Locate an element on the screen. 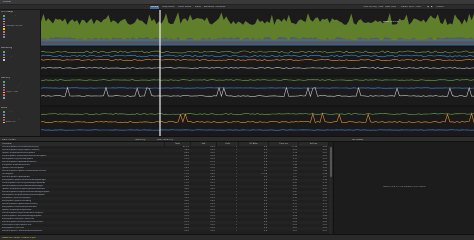 This screenshot has width=474, height=240. legend-label: Vertices is located at coordinates (10, 59).